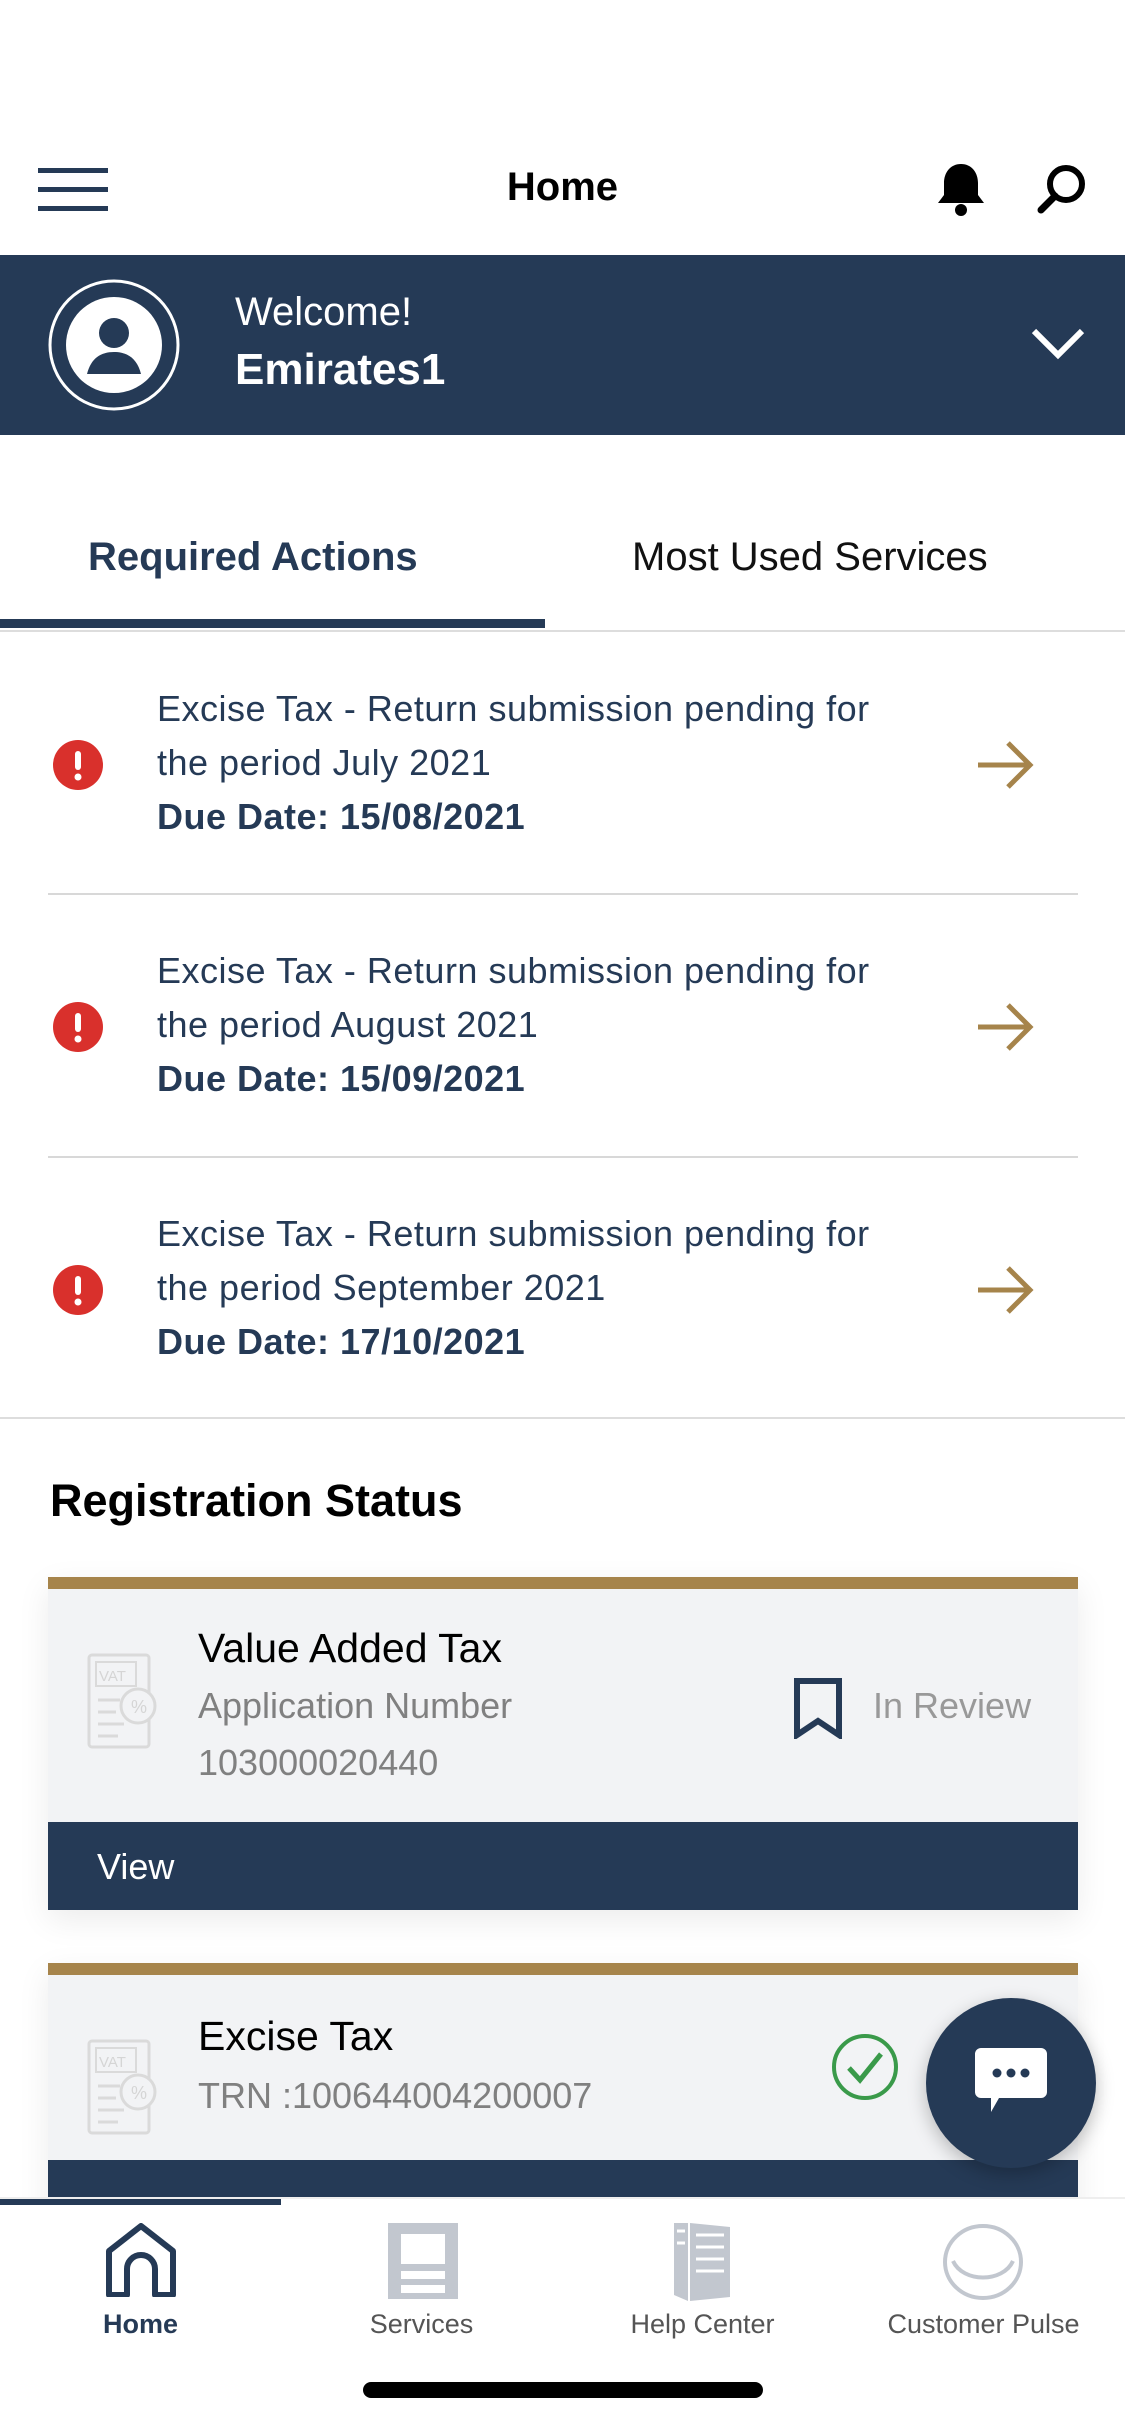  I want to click on action-period: the period July 2021, so click(324, 762).